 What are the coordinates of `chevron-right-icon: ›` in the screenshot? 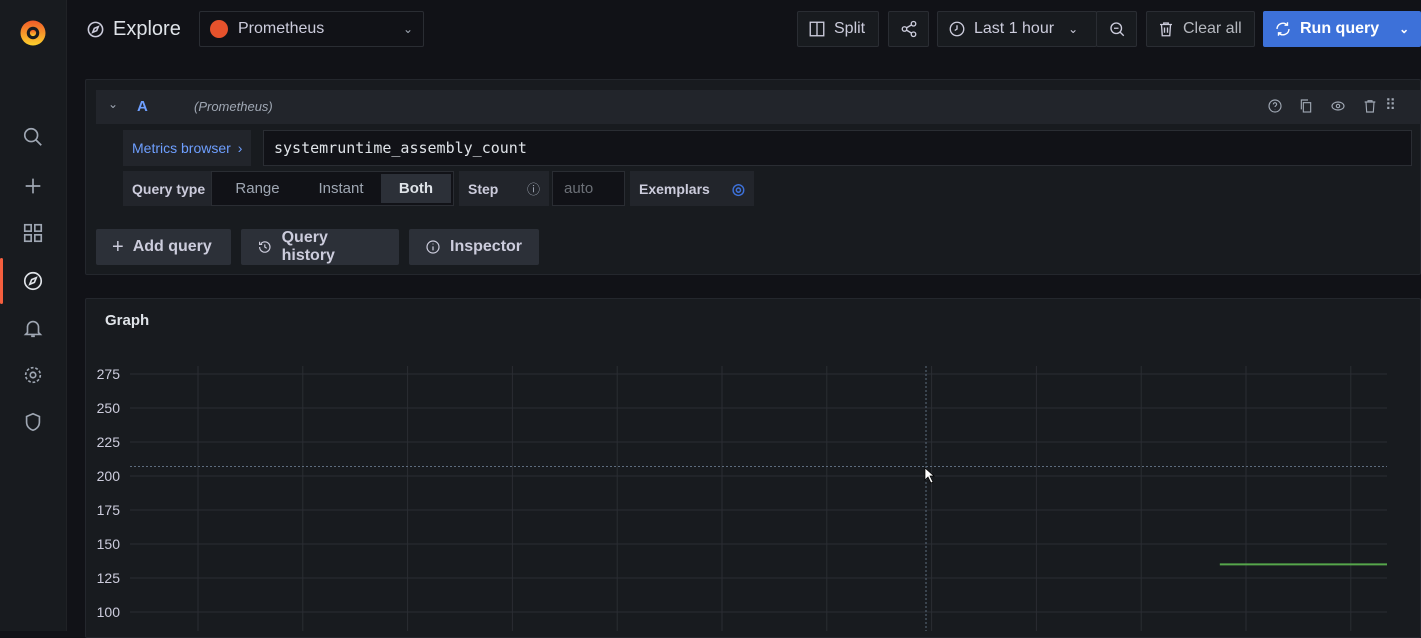 It's located at (240, 148).